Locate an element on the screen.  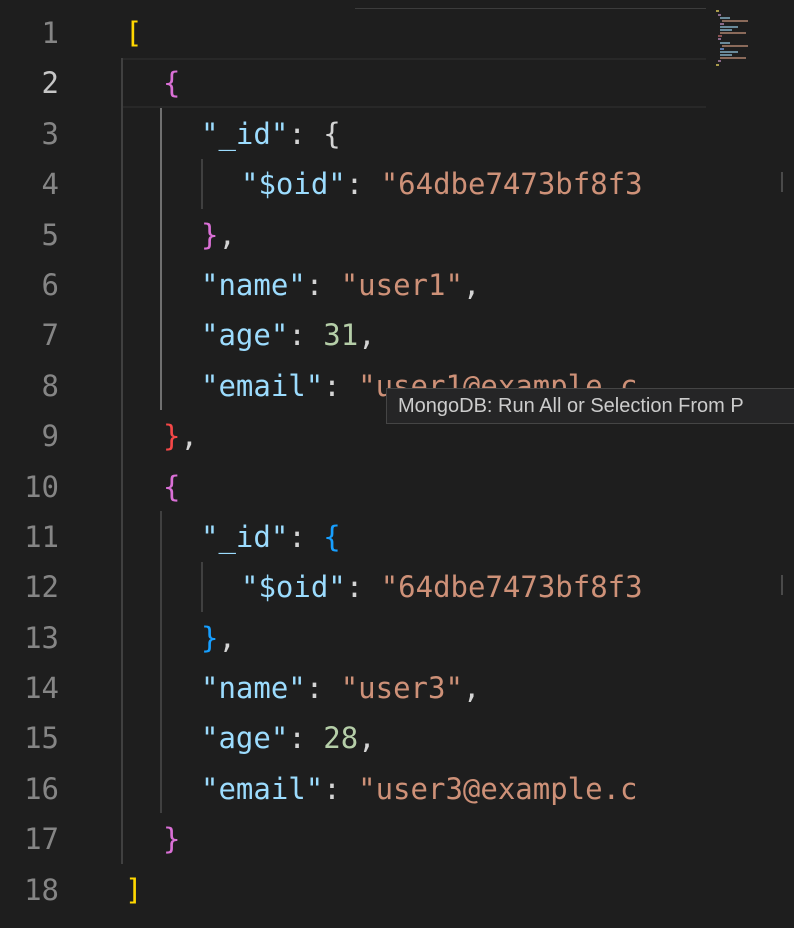
line-number: 9 is located at coordinates (50, 436).